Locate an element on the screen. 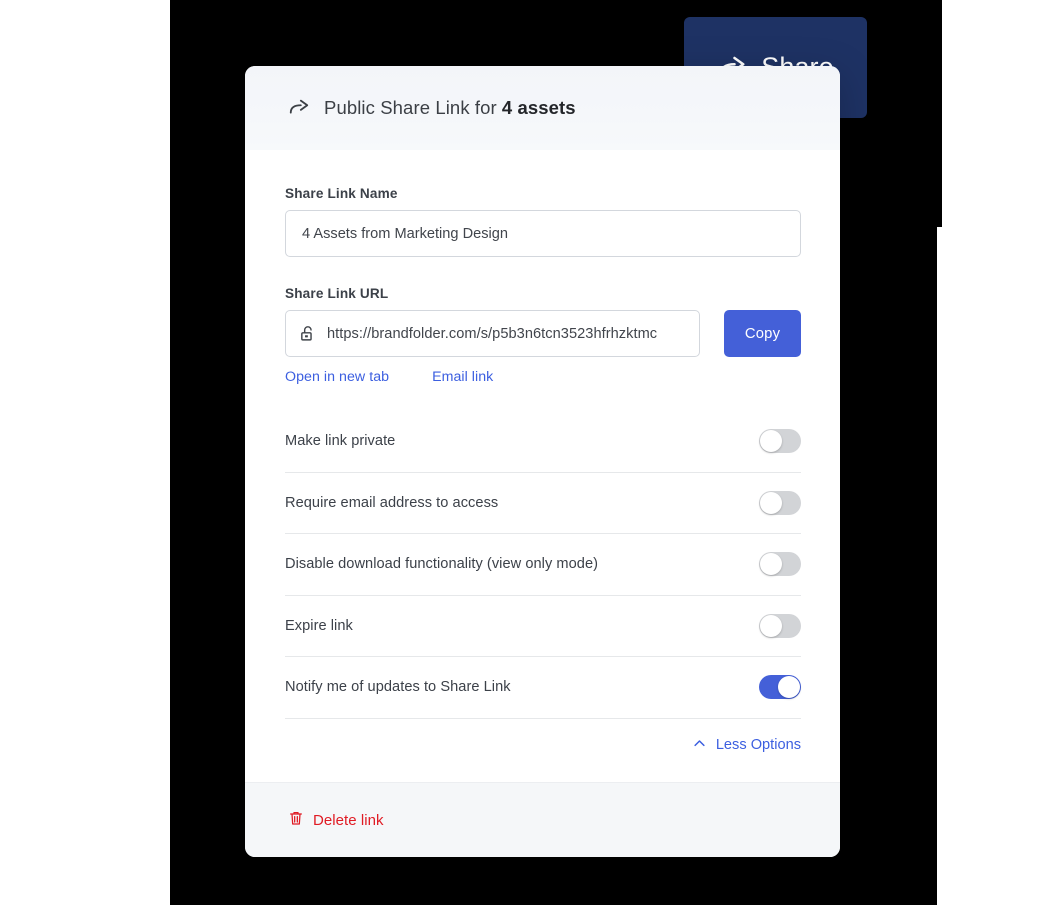 The width and height of the screenshot is (1053, 905). toggle-disable-download is located at coordinates (780, 564).